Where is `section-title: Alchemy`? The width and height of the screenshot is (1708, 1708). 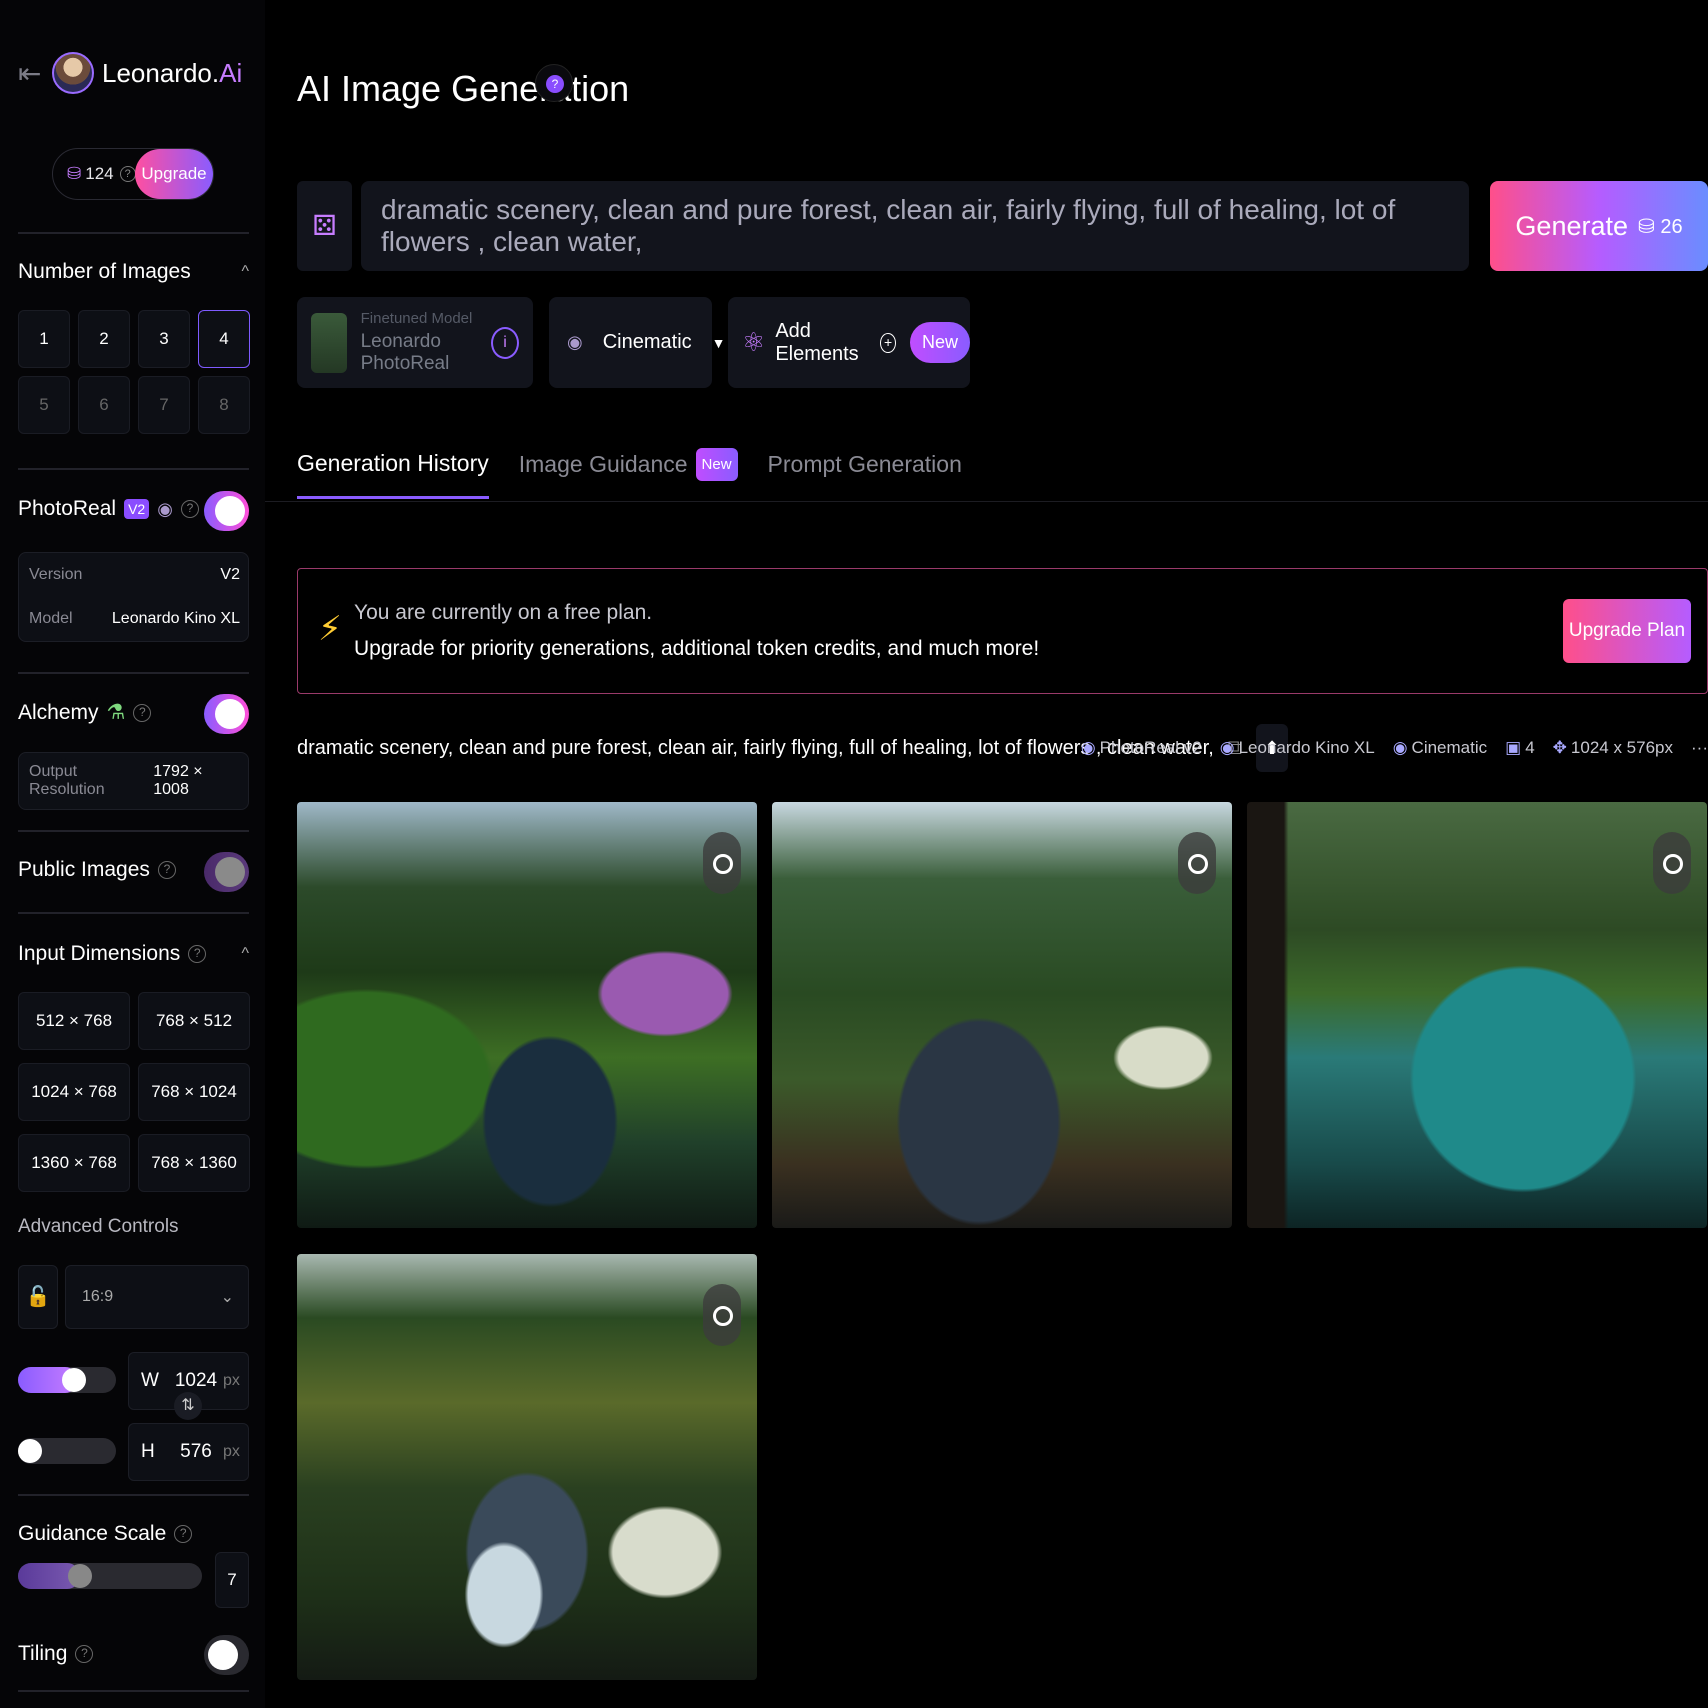 section-title: Alchemy is located at coordinates (58, 712).